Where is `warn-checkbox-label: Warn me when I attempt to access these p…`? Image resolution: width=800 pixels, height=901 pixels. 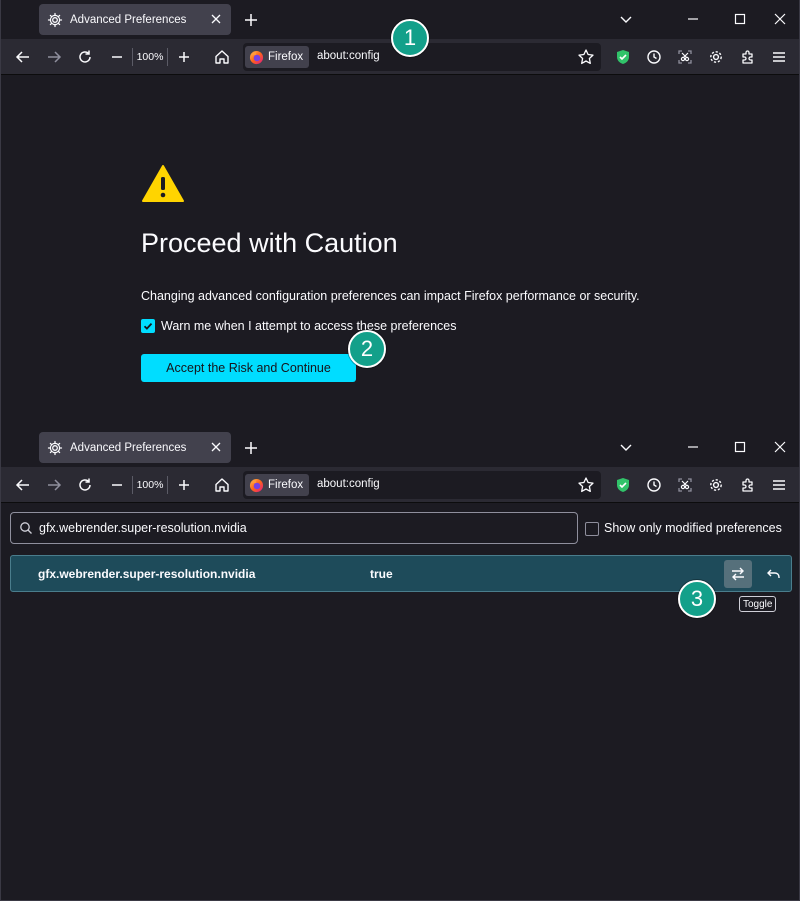 warn-checkbox-label: Warn me when I attempt to access these p… is located at coordinates (309, 326).